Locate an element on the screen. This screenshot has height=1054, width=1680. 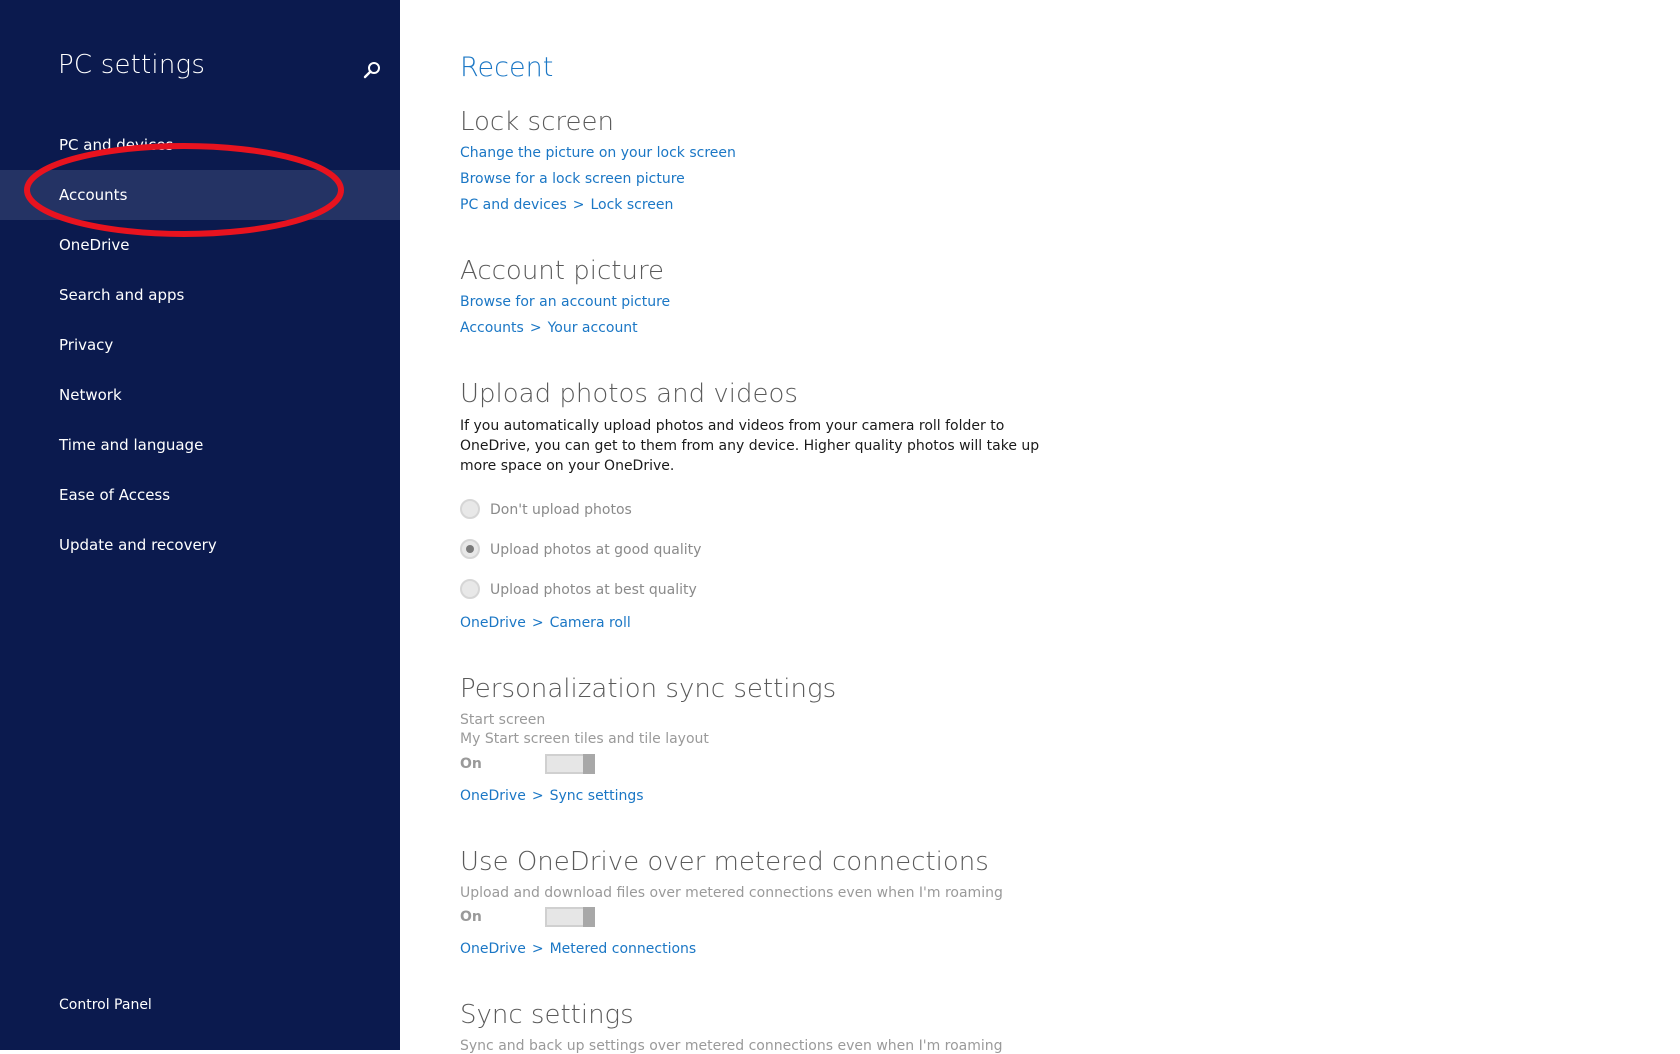
sidebar-item-search-and-apps: Search and apps is located at coordinates (200, 295).